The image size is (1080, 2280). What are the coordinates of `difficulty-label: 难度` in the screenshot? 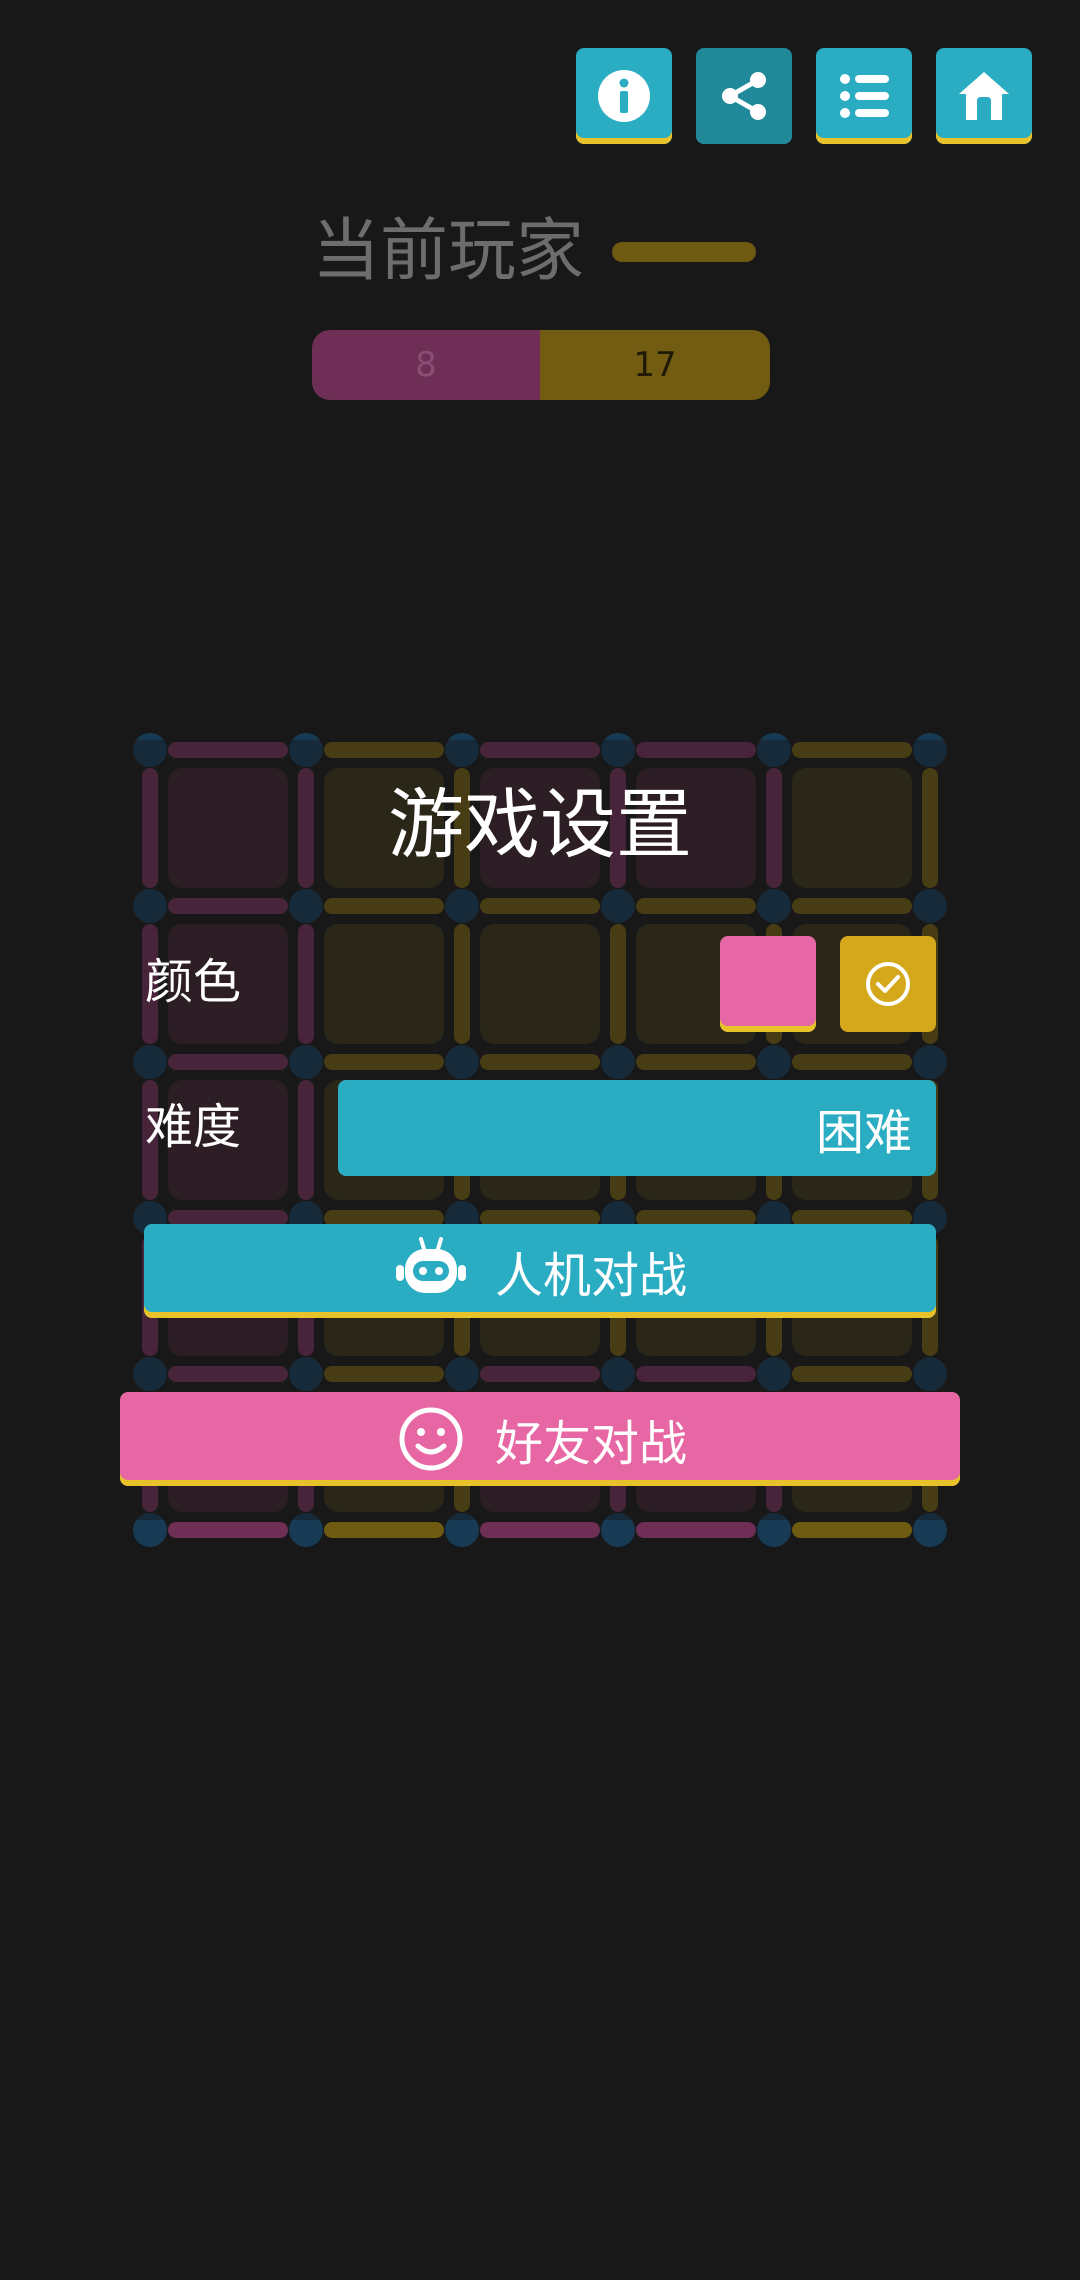 It's located at (193, 1127).